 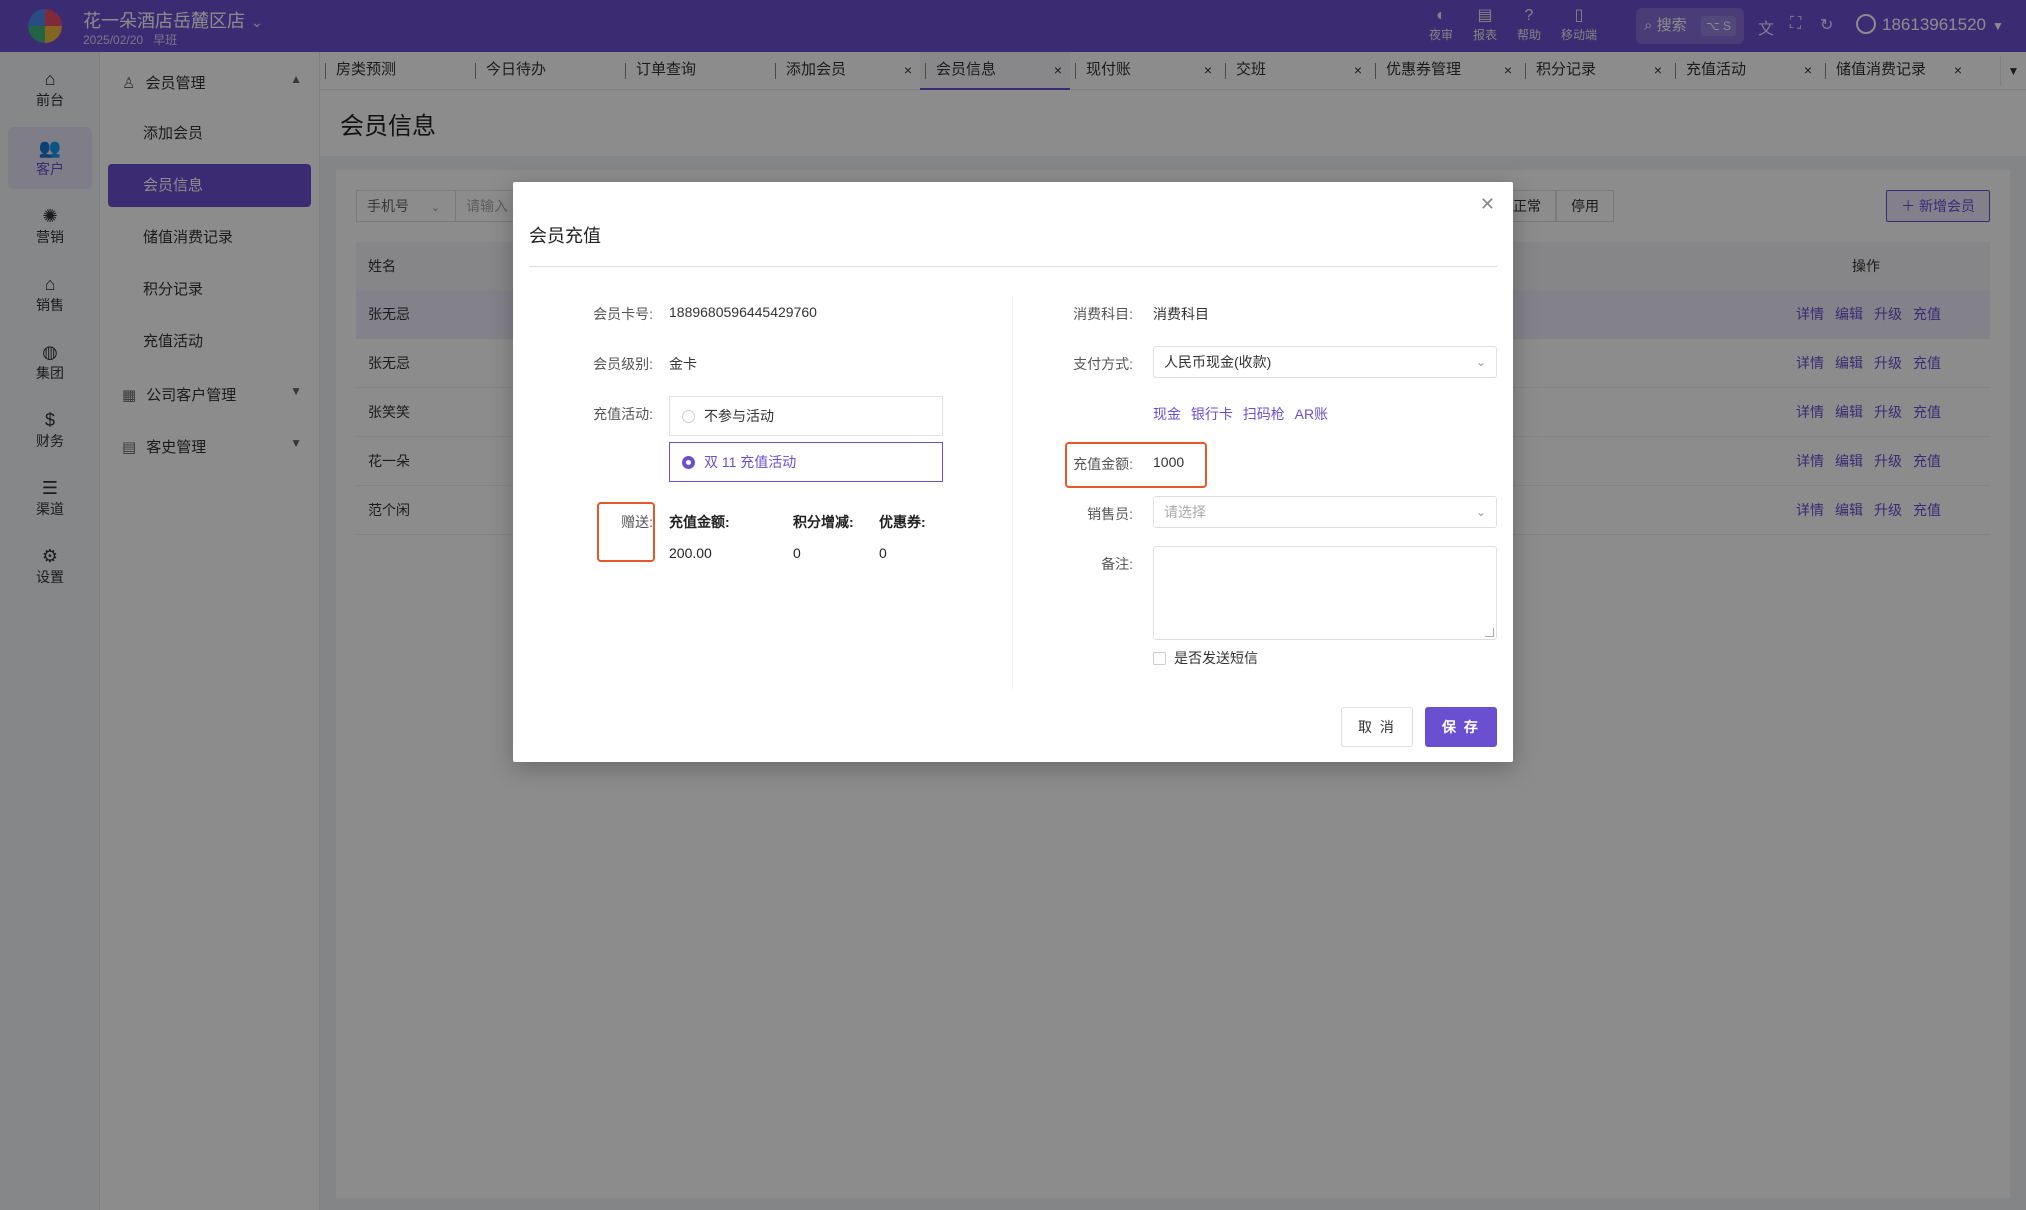 What do you see at coordinates (1325, 362) in the screenshot?
I see `pay-method-select: 人民币现金(收款) ⌄` at bounding box center [1325, 362].